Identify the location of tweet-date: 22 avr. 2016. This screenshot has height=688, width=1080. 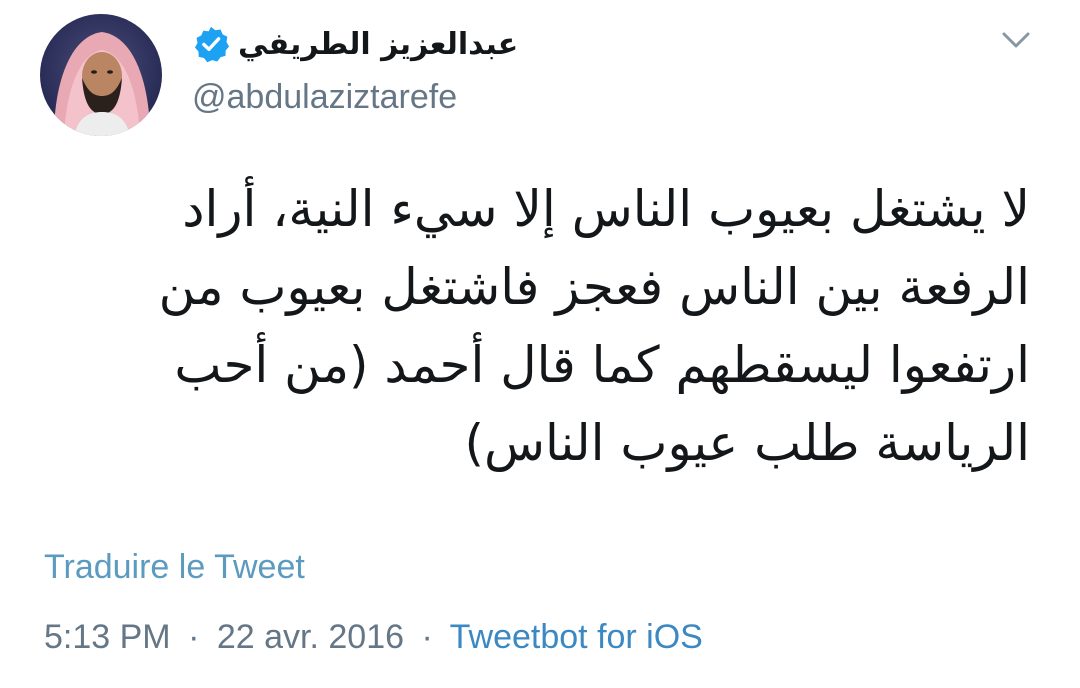
(310, 637).